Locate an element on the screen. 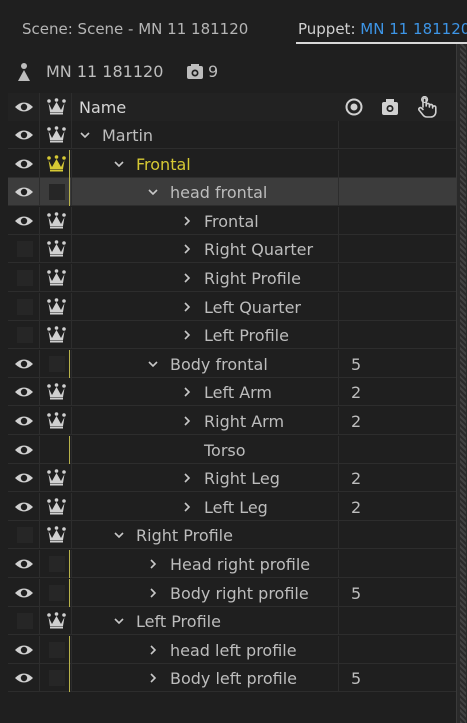 This screenshot has width=467, height=723. layer-row: Head right profile is located at coordinates (232, 564).